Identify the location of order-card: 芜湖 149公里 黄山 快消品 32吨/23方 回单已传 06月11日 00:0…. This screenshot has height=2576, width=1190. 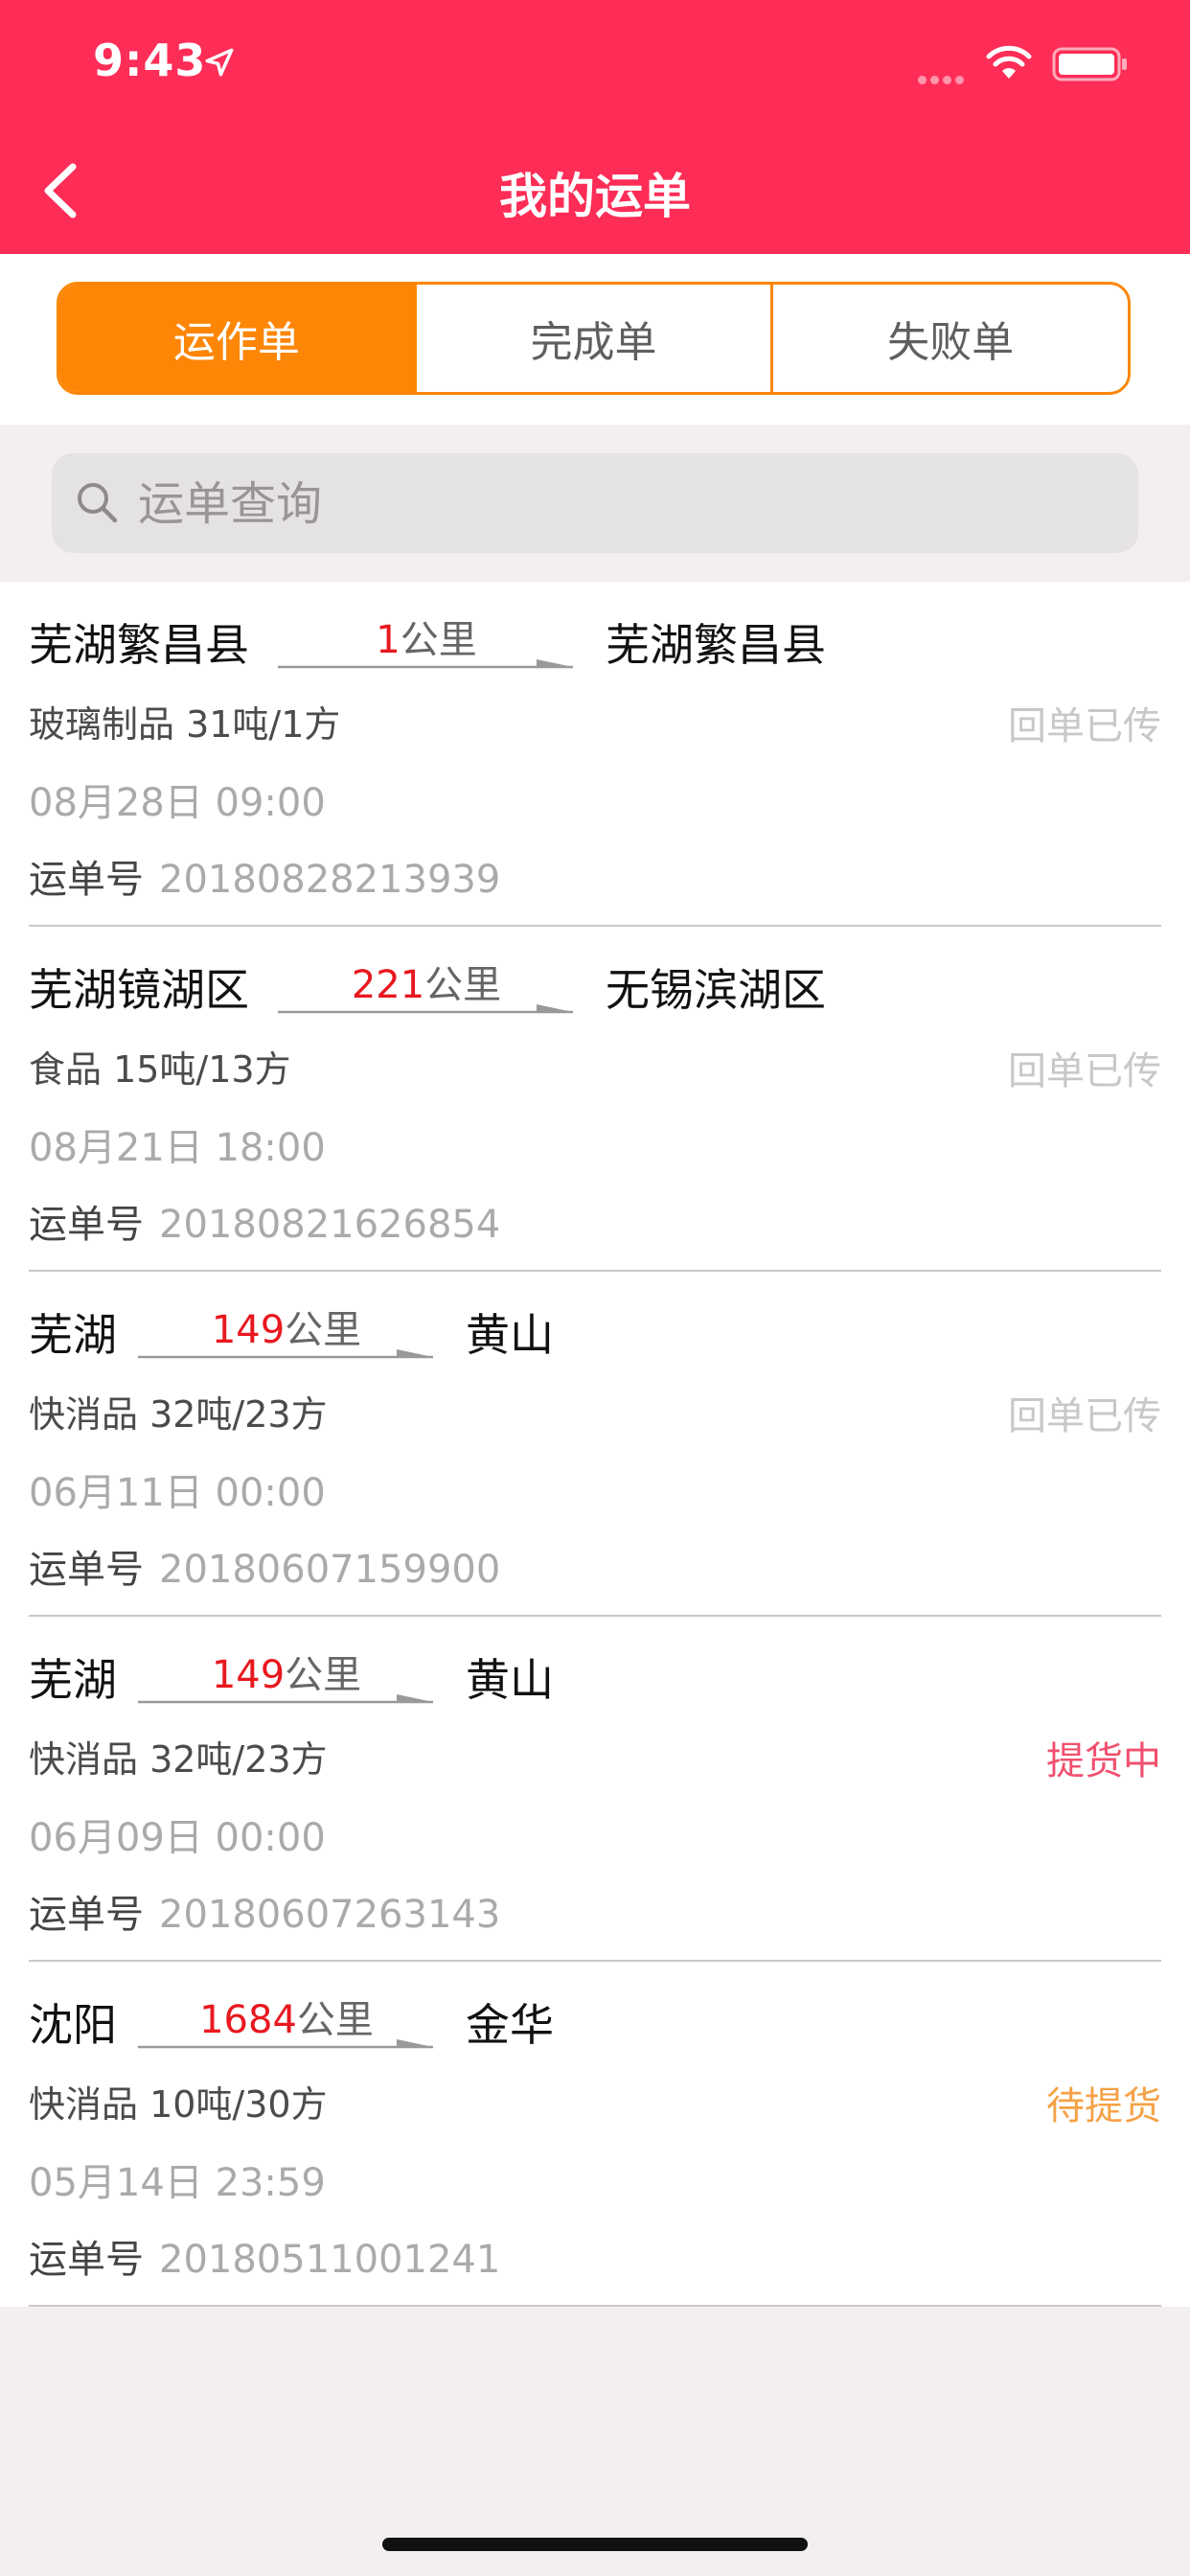
(595, 1444).